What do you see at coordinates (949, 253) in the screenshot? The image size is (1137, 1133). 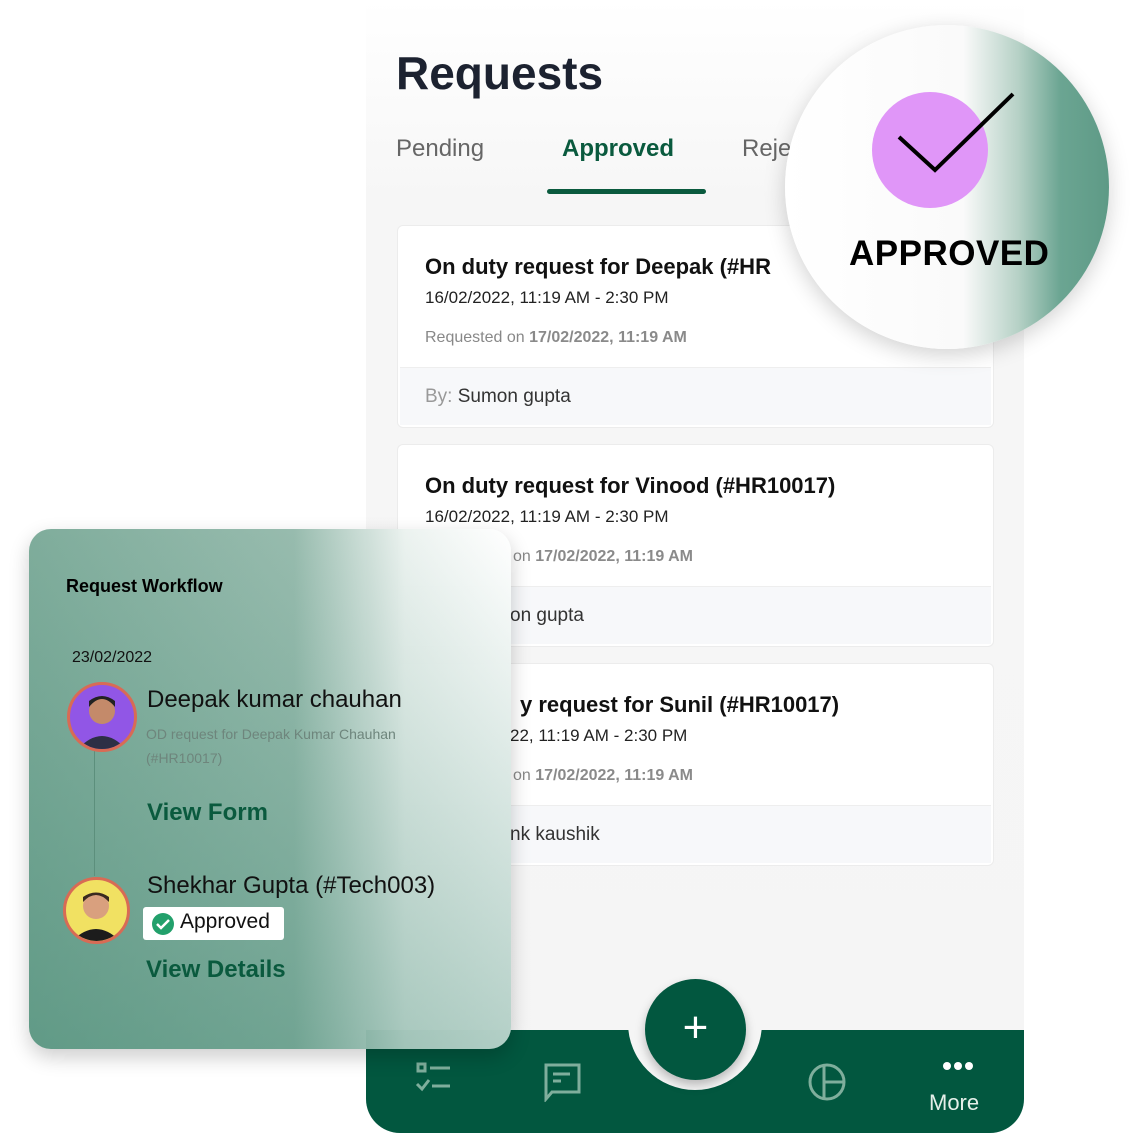 I see `approved-label: APPROVED` at bounding box center [949, 253].